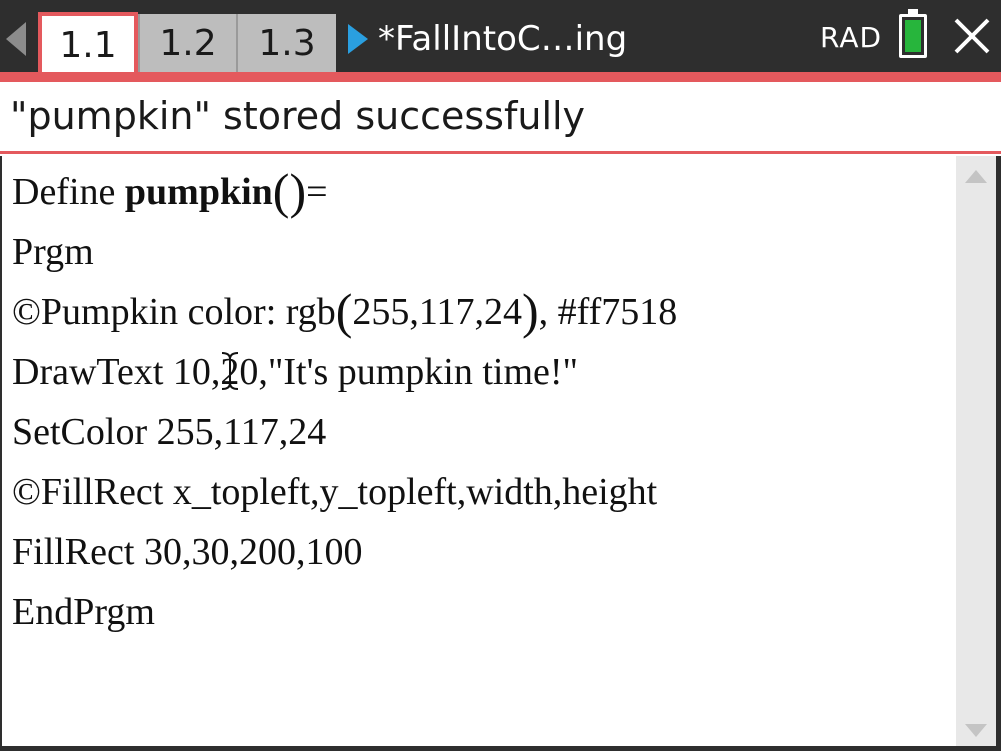 The width and height of the screenshot is (1001, 751). Describe the element at coordinates (998, 453) in the screenshot. I see `screen-border-right` at that location.